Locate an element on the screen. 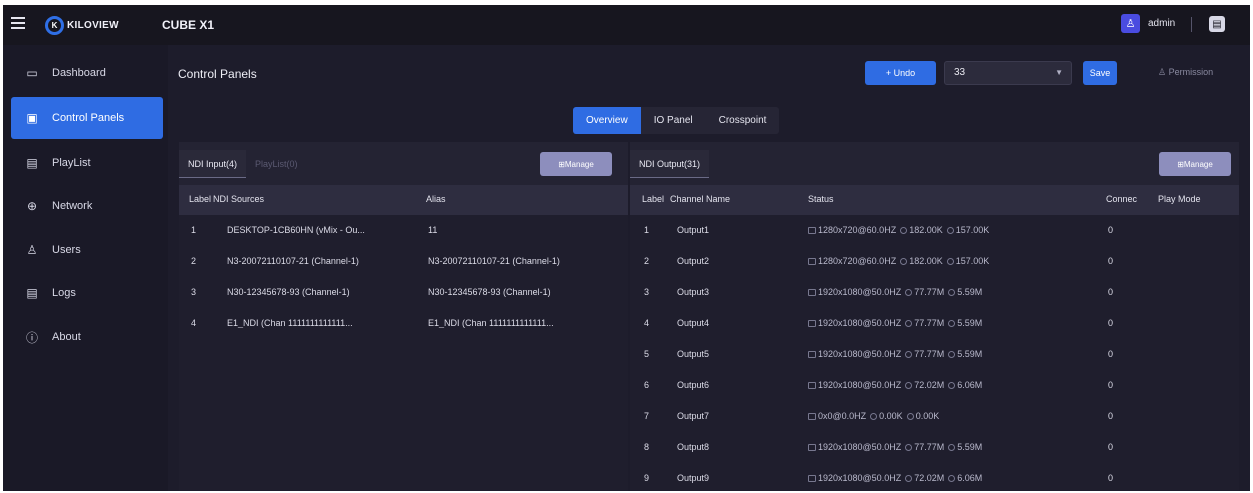  tab-crosspoint: Crosspoint is located at coordinates (743, 120).